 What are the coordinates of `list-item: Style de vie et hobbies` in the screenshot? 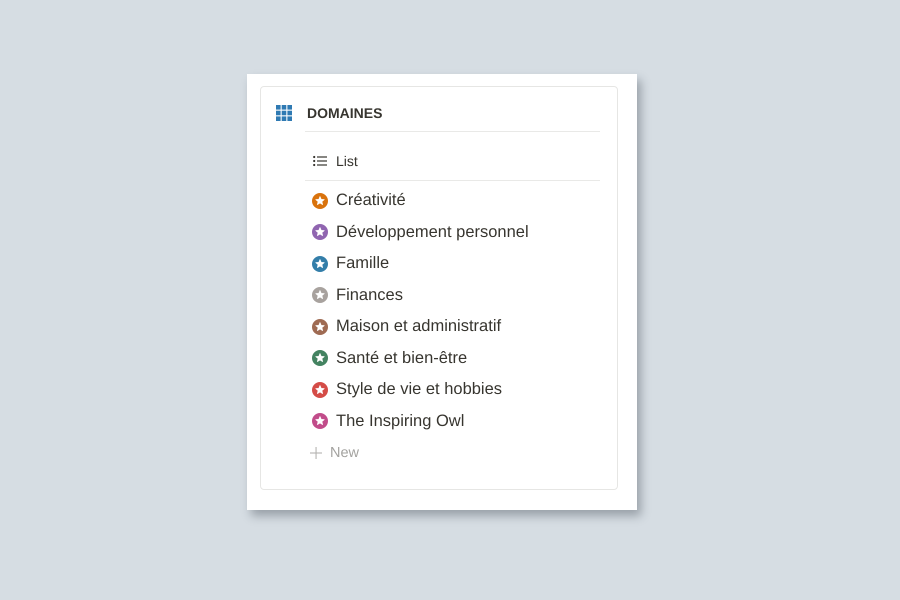 It's located at (452, 390).